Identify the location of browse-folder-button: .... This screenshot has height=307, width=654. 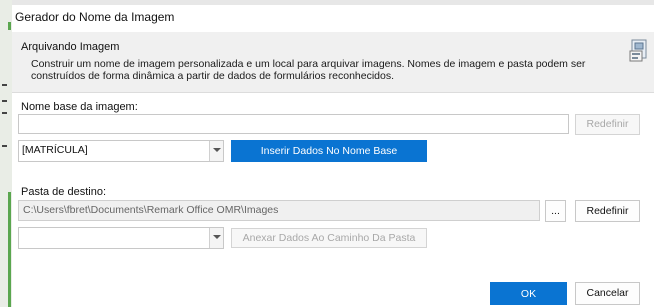
(555, 211).